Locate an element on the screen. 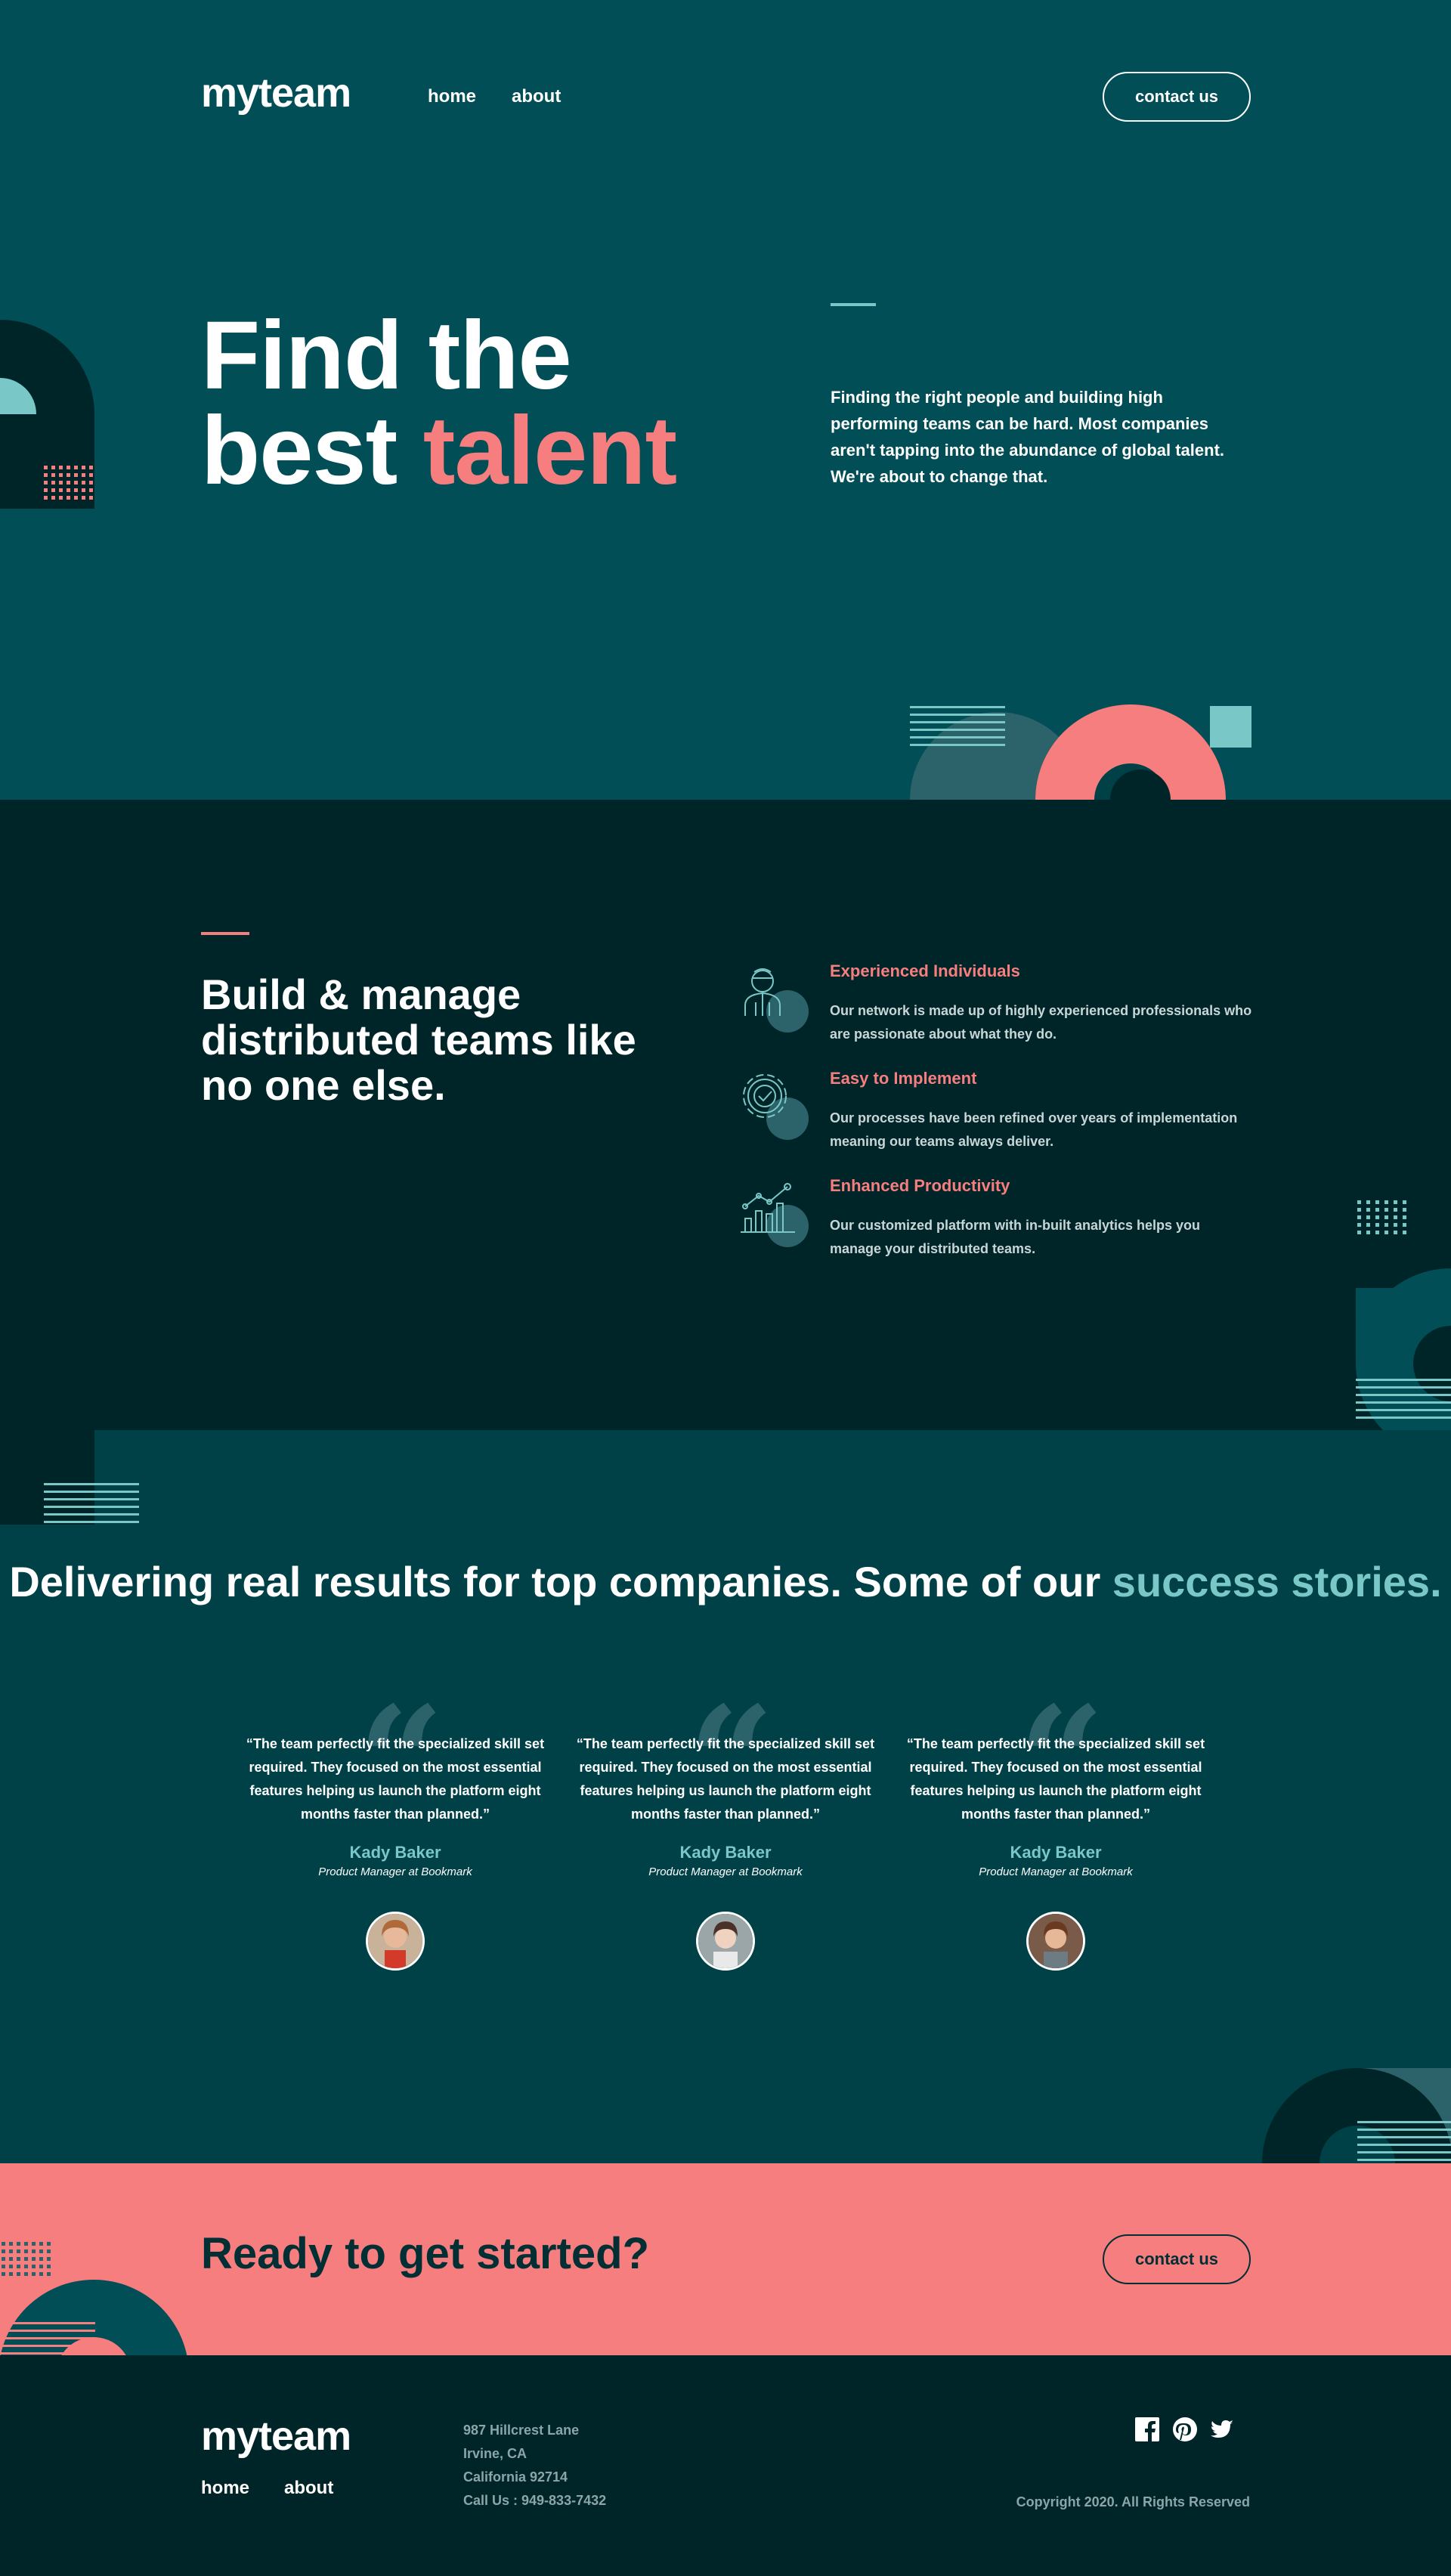 The height and width of the screenshot is (2576, 1451). address-line: Irvine, CA is located at coordinates (495, 2453).